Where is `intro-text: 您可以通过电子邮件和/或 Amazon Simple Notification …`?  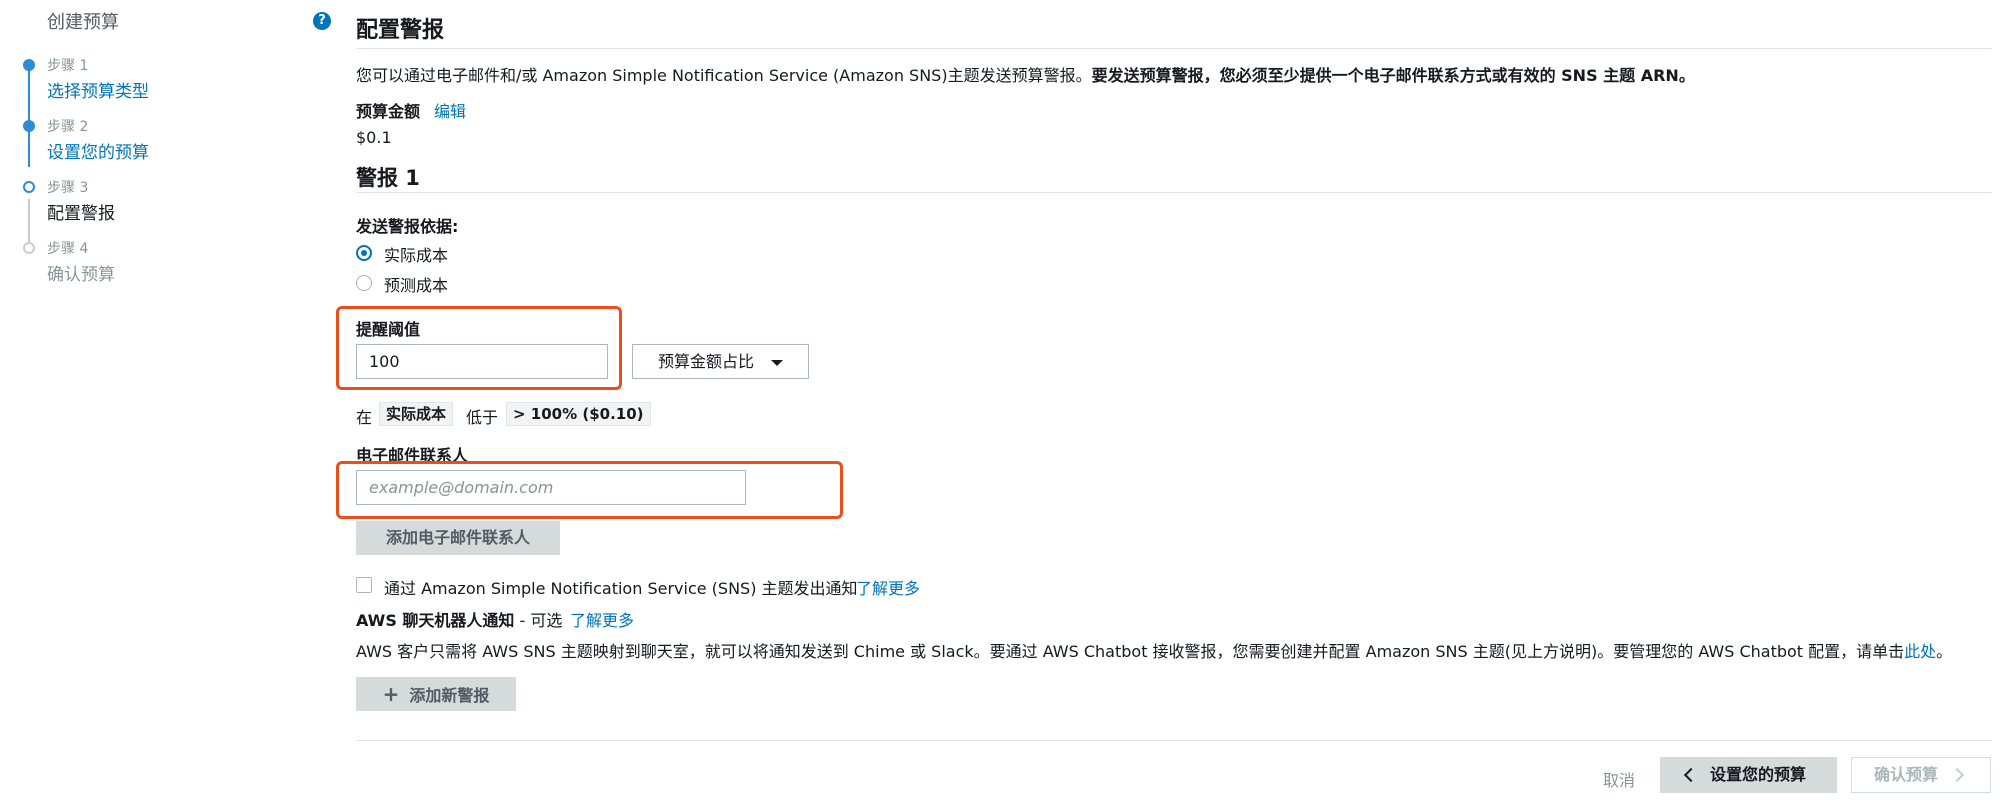 intro-text: 您可以通过电子邮件和/或 Amazon Simple Notification … is located at coordinates (1025, 74).